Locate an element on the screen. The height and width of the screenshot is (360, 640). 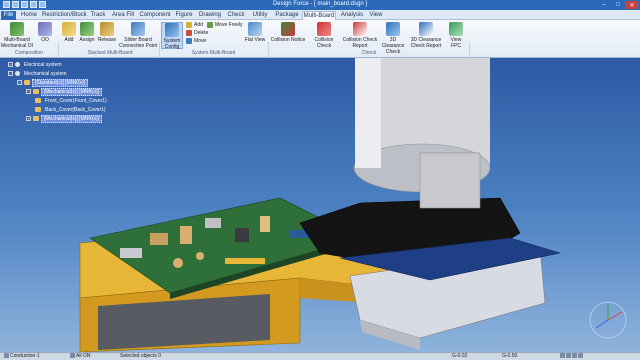
tab-file: File is located at coordinates (8, 15).